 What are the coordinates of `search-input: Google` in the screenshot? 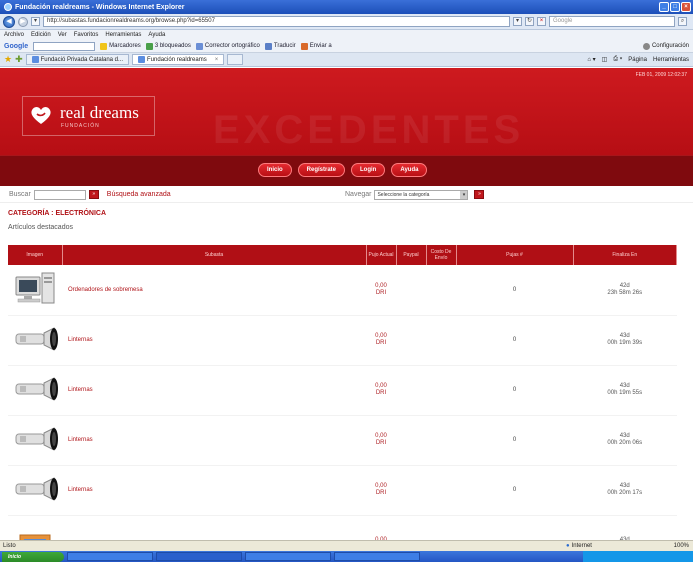 It's located at (612, 21).